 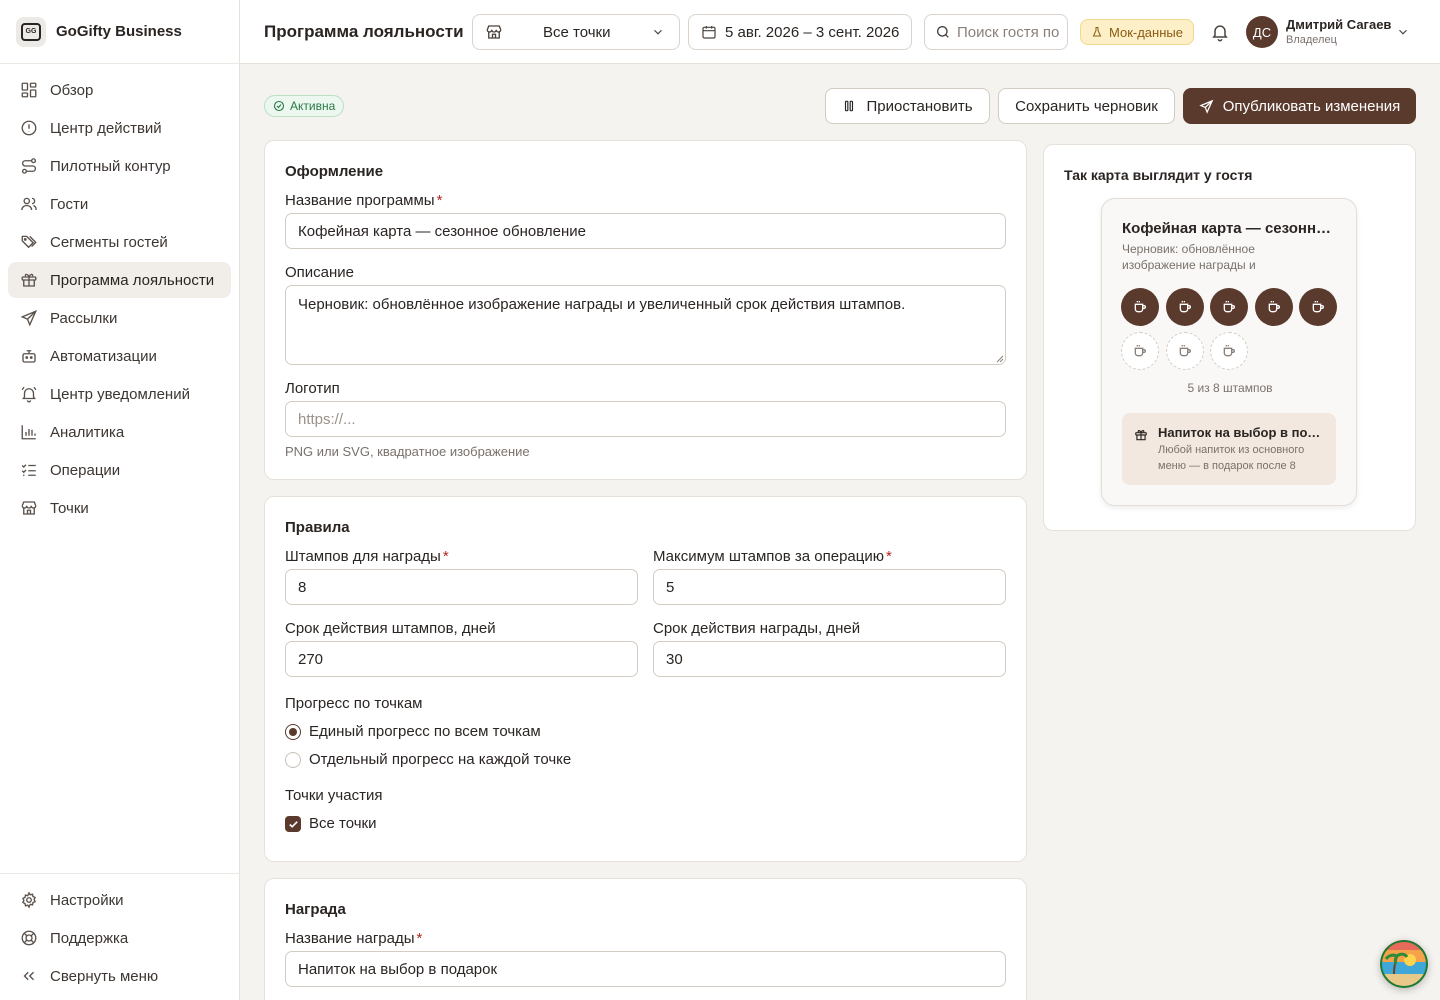 I want to click on user-role: Владелец, so click(x=1311, y=40).